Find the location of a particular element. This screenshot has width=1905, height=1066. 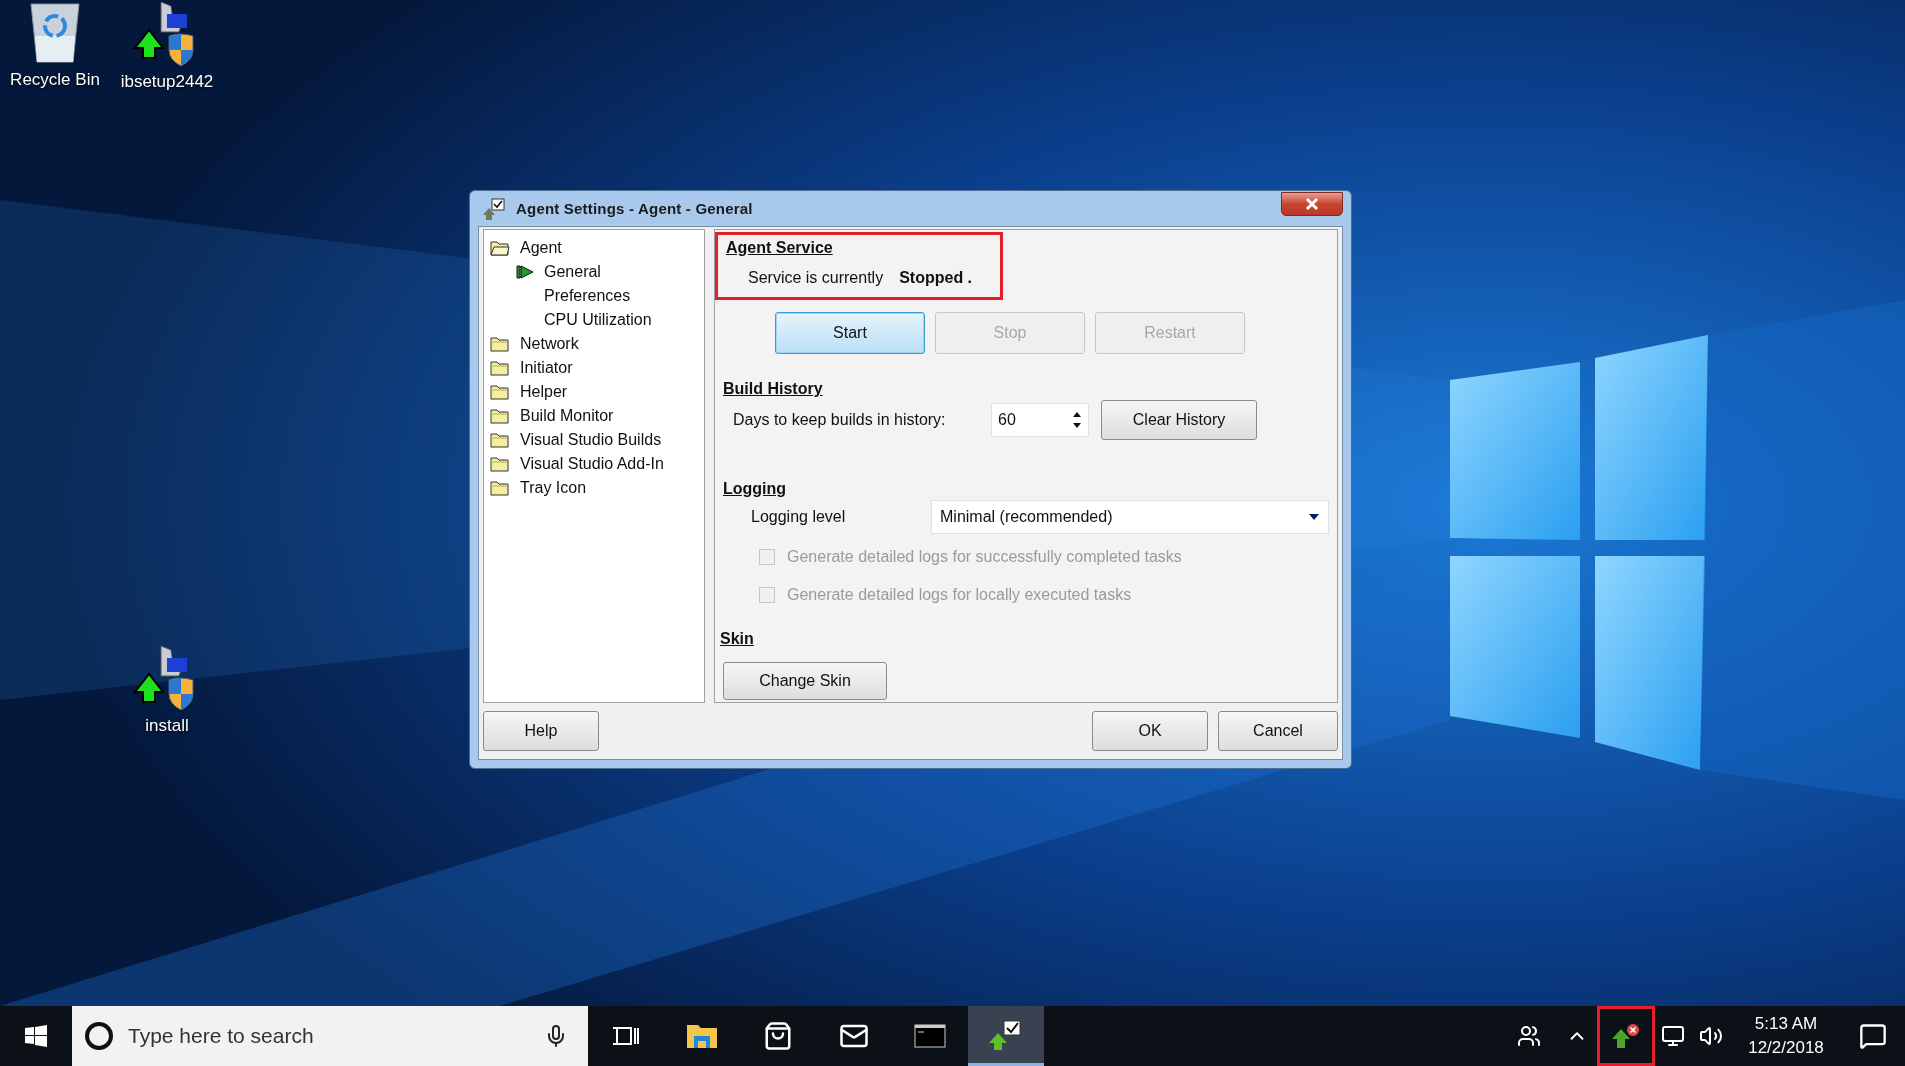

tree-item: Build Monitor is located at coordinates (567, 416).